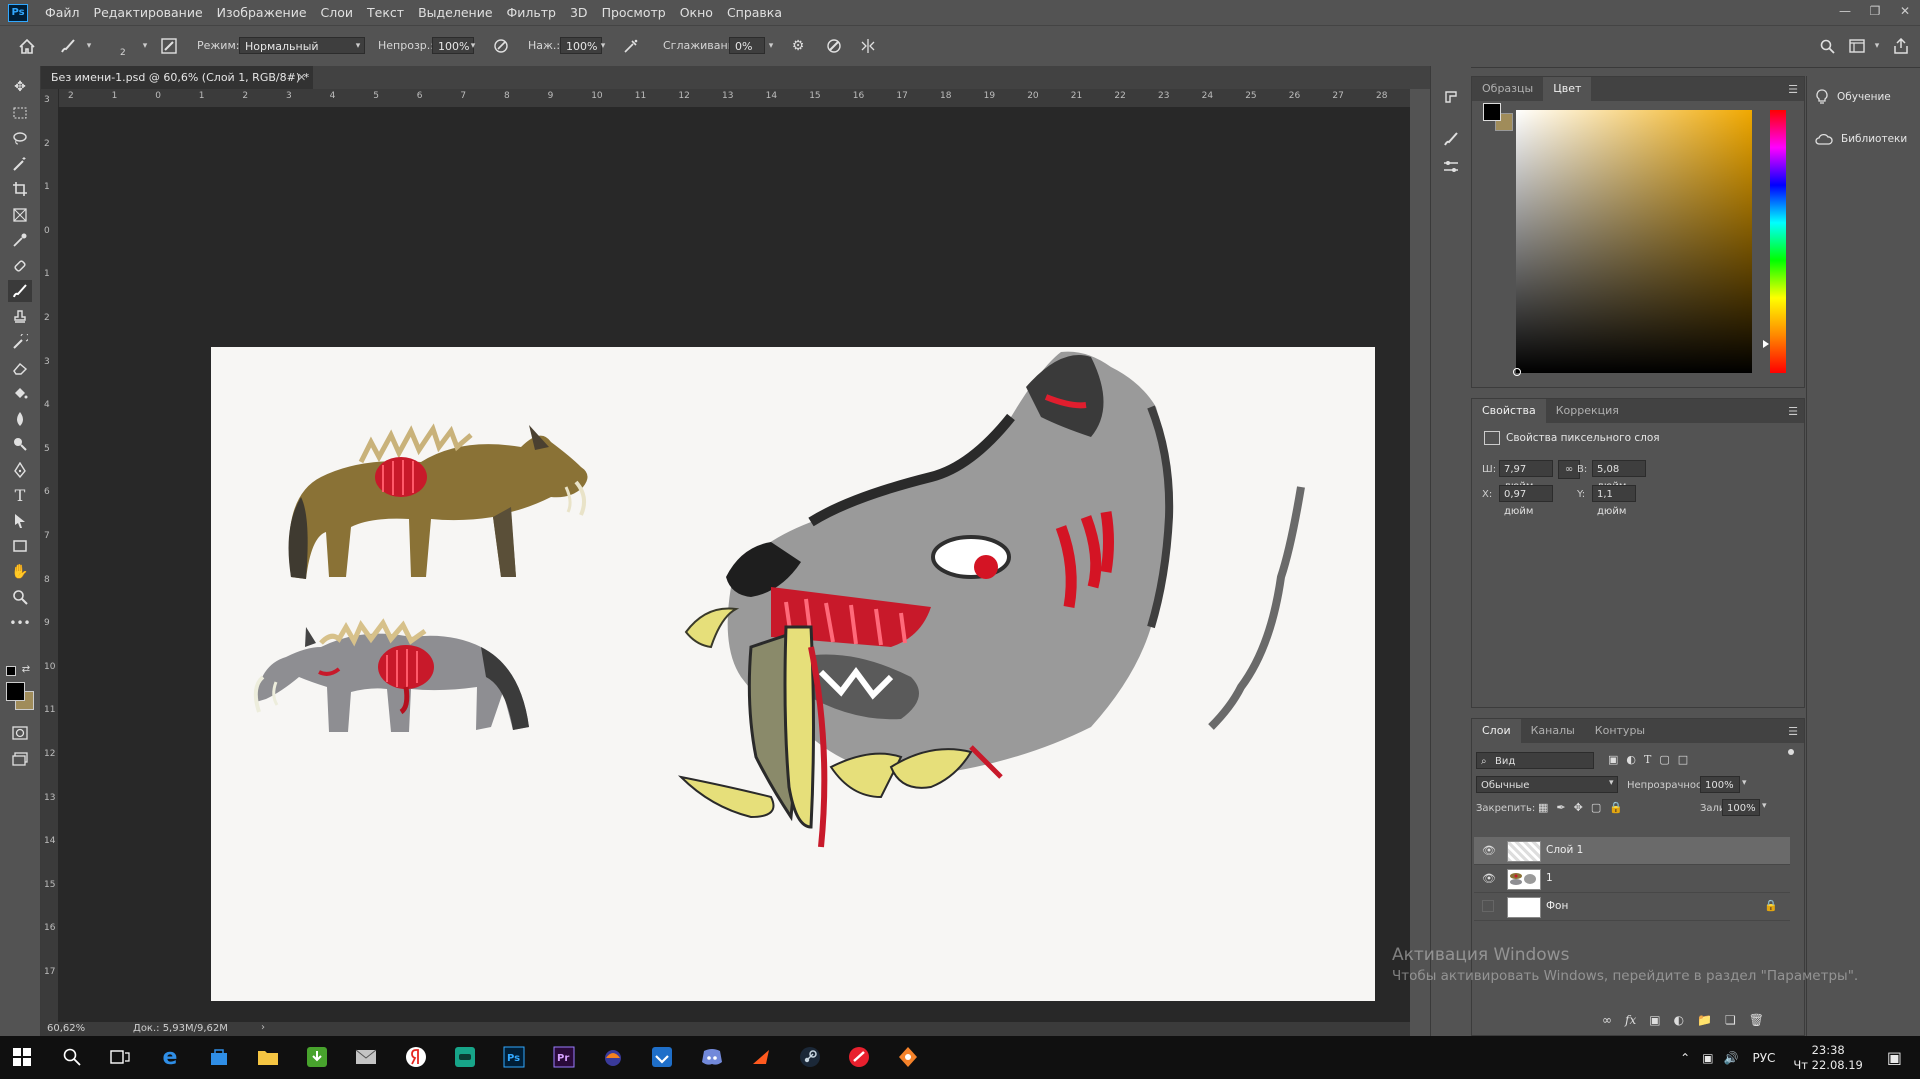 The image size is (1920, 1079). What do you see at coordinates (20, 87) in the screenshot?
I see `move-tool-icon: ✥` at bounding box center [20, 87].